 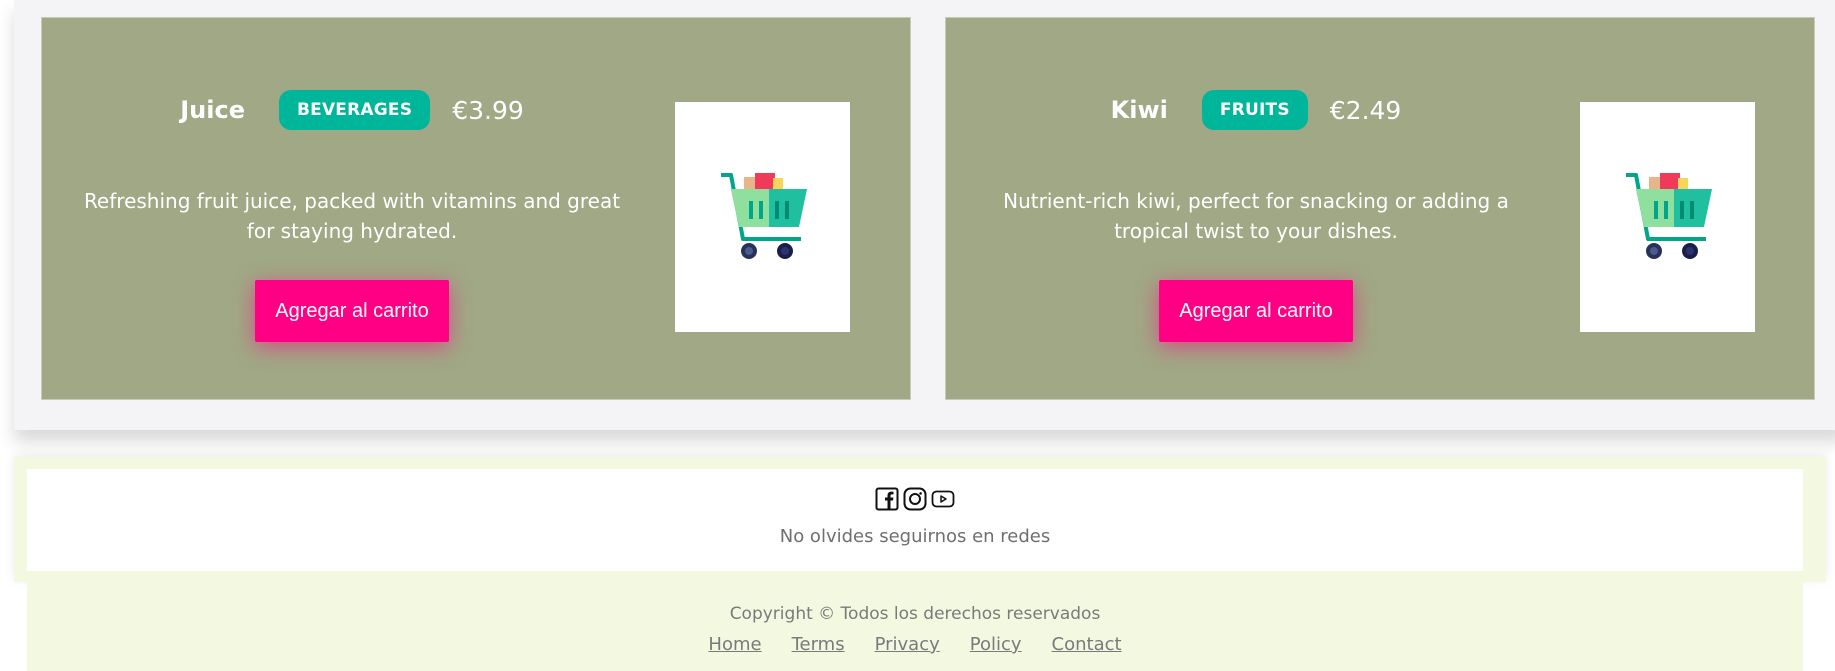 I want to click on social-follow-text: No olvides seguirnos en redes, so click(x=915, y=536).